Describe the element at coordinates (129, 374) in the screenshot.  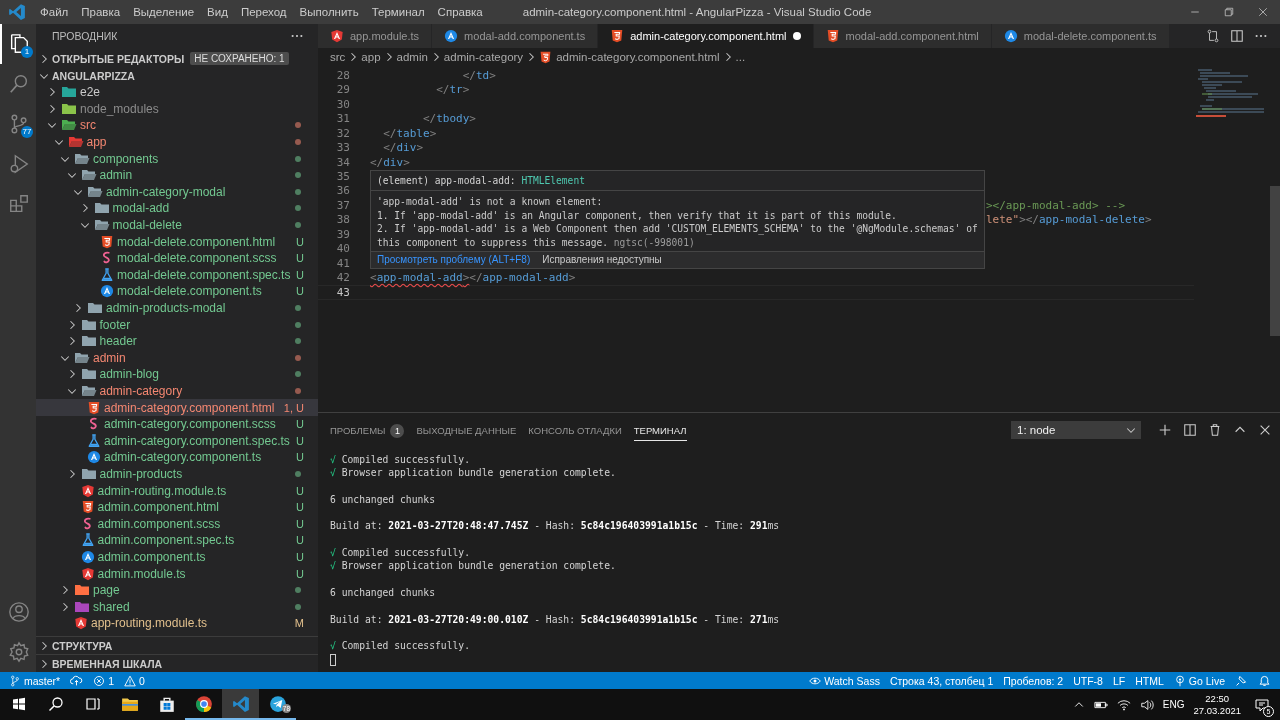
I see `folder-item: admin-blog` at that location.